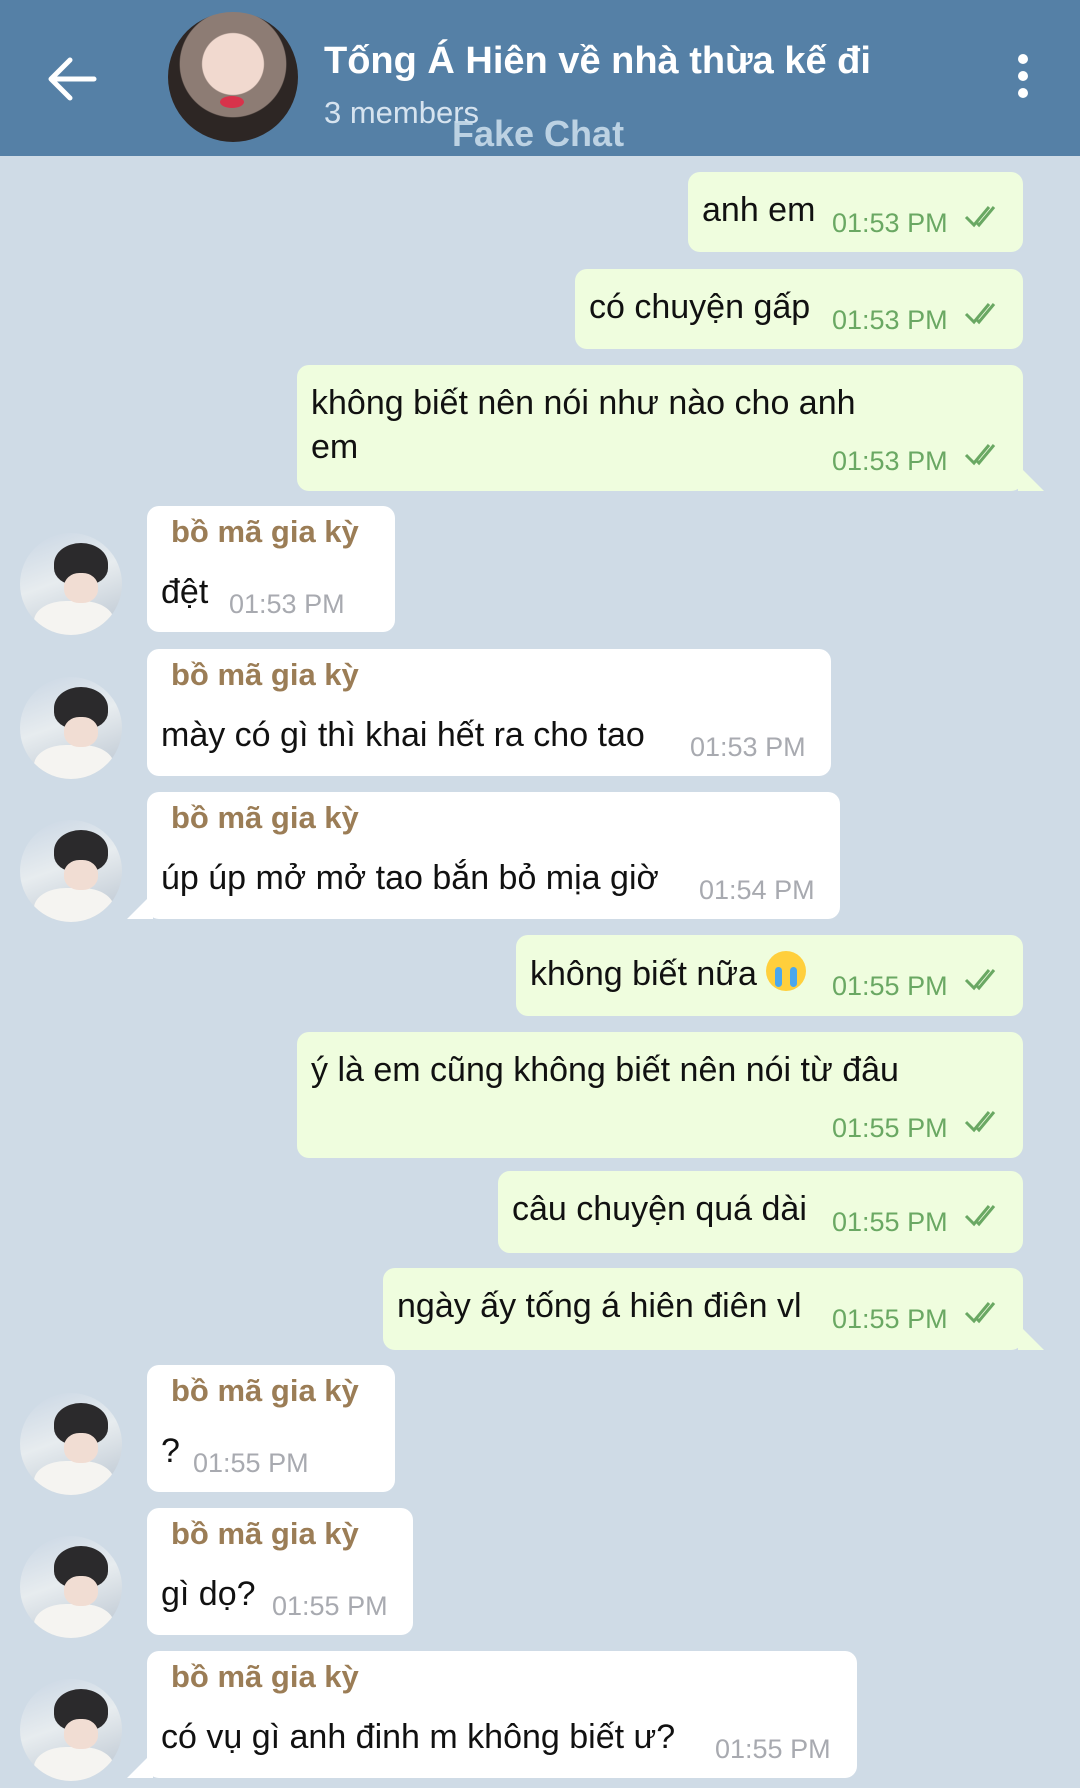 The width and height of the screenshot is (1080, 1788). I want to click on message-text: câu chuyện quá dài, so click(659, 1209).